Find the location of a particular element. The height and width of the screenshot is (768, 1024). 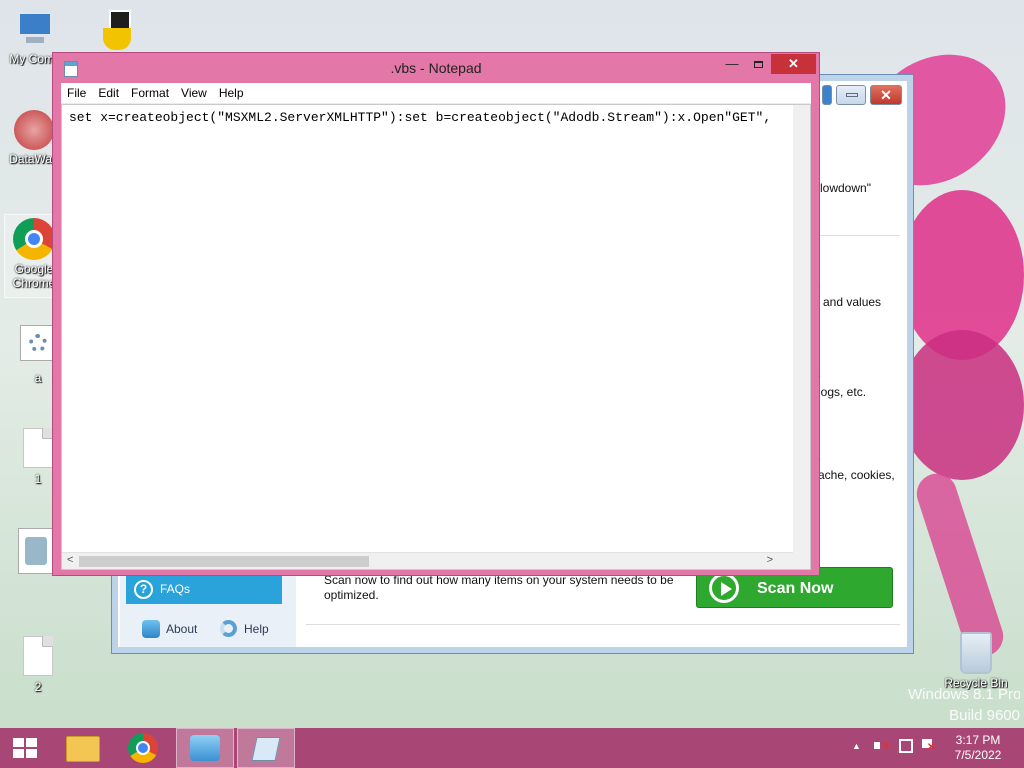

taskbar-cleaner-app is located at coordinates (205, 748).